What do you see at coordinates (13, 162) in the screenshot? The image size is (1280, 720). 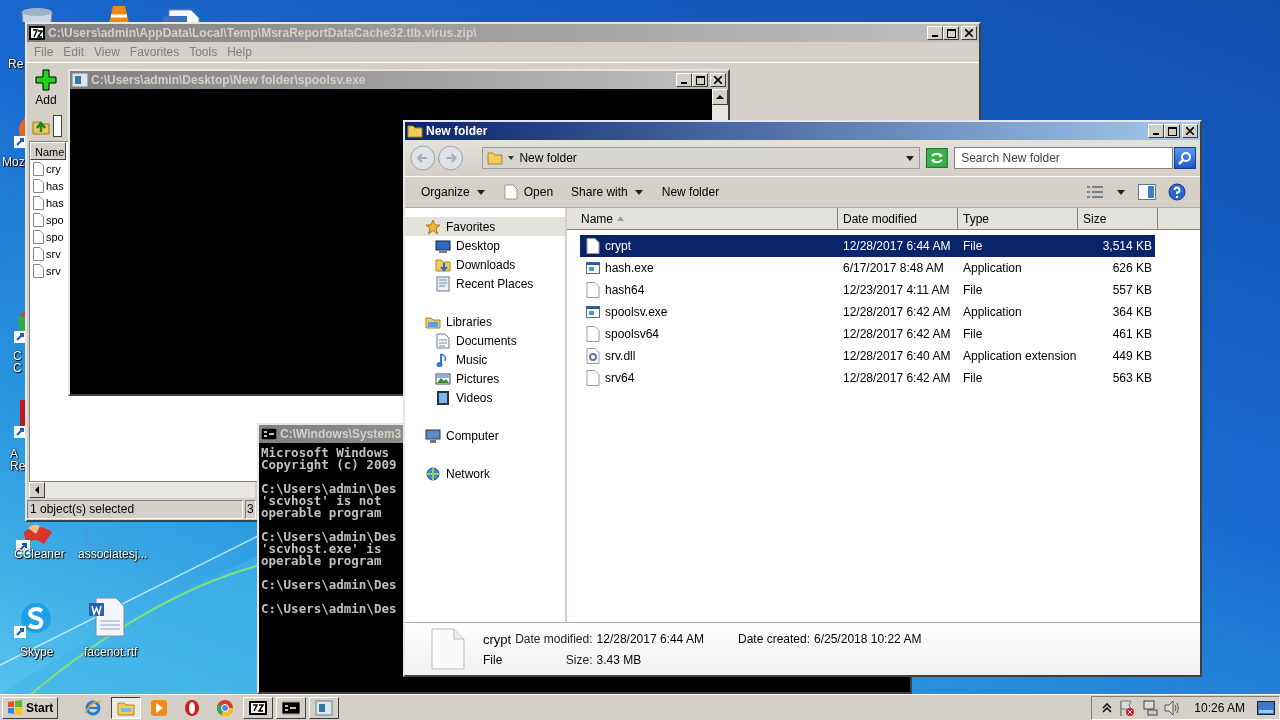 I see `icon-label: Moz` at bounding box center [13, 162].